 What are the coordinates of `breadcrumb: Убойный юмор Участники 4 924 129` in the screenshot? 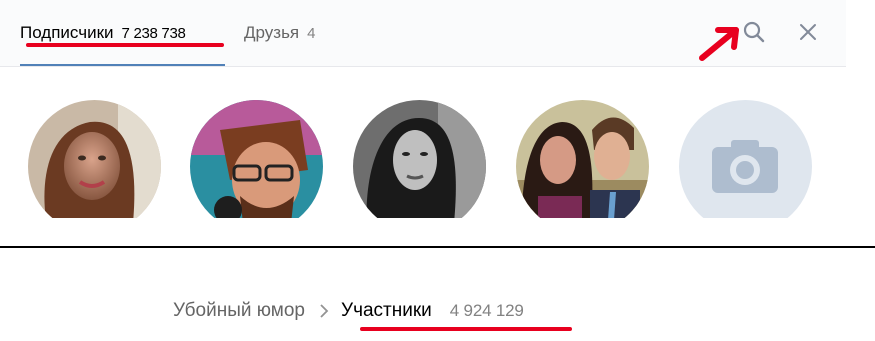 It's located at (348, 311).